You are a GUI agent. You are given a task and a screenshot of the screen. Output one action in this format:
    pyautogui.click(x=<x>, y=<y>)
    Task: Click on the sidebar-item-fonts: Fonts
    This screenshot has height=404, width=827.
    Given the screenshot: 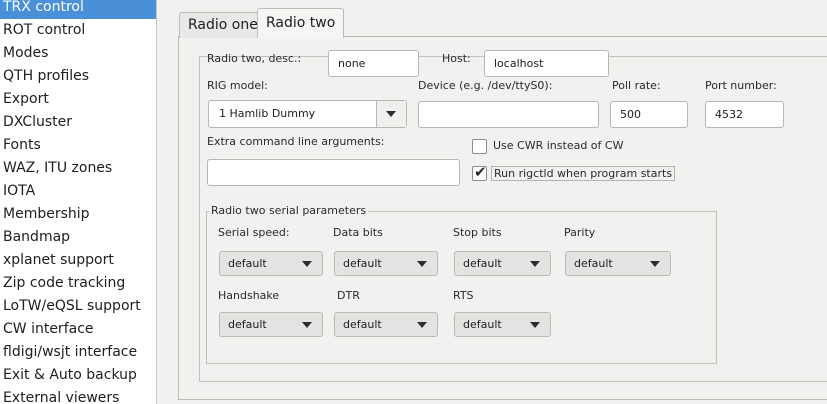 What is the action you would take?
    pyautogui.click(x=78, y=145)
    